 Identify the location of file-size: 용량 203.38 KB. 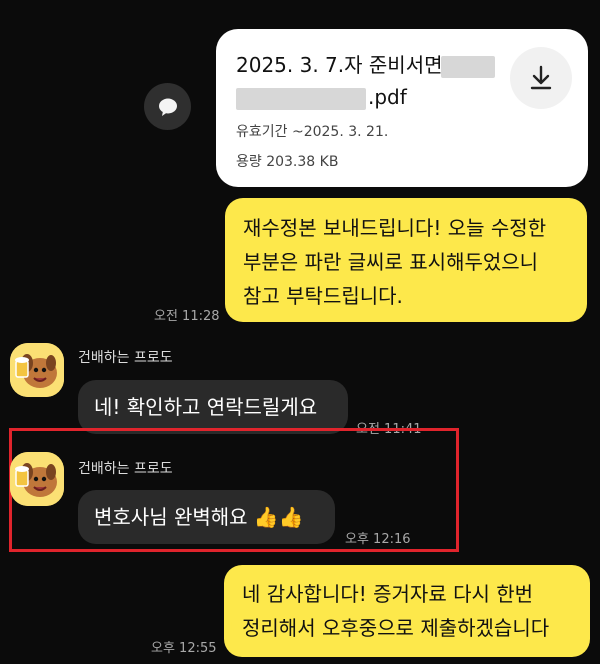
(287, 162).